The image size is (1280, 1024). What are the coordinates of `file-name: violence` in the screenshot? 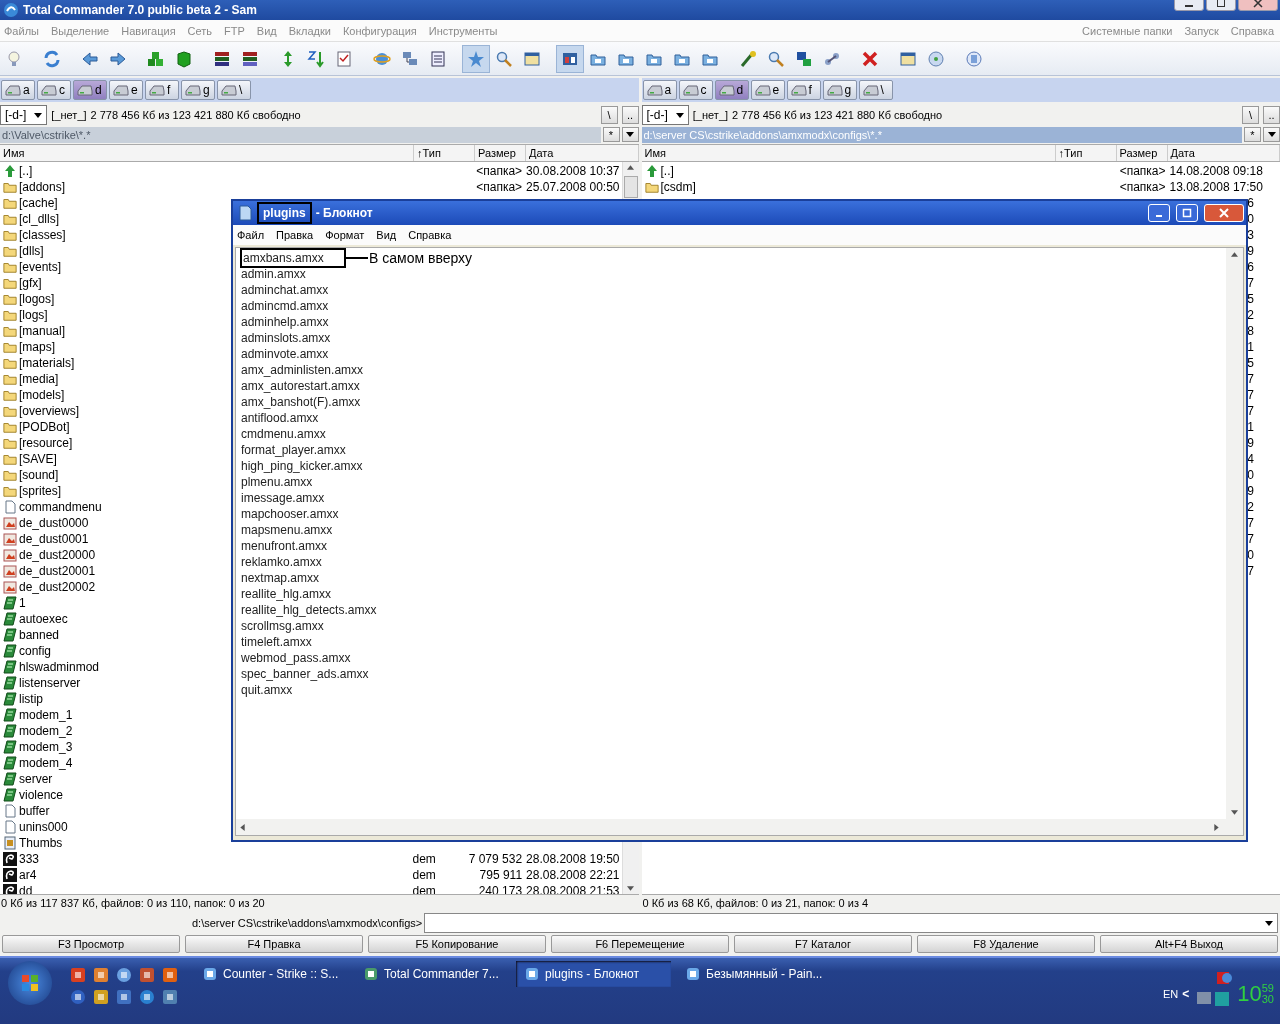 It's located at (41, 795).